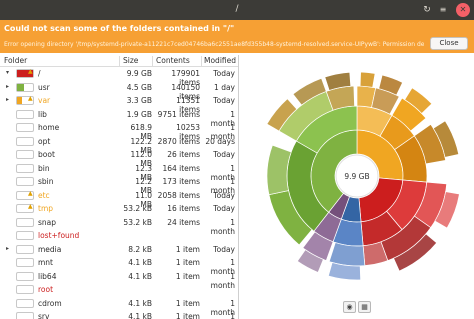  What do you see at coordinates (44, 141) in the screenshot?
I see `folder-name: opt` at bounding box center [44, 141].